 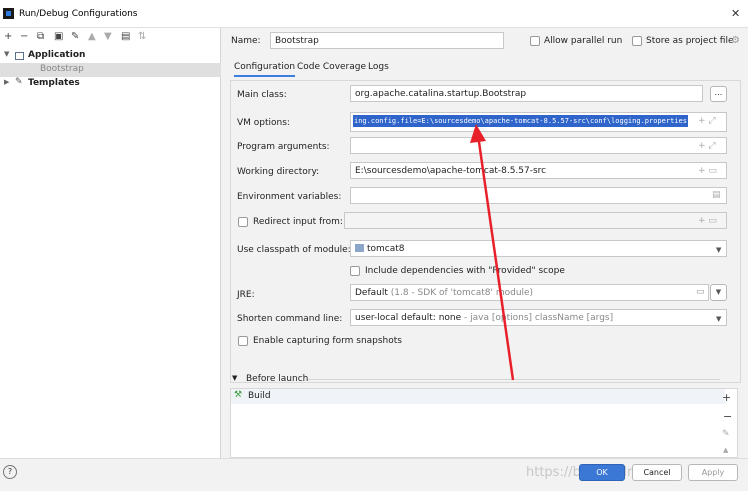 I want to click on window-title: Run/Debug Configurations, so click(x=78, y=14).